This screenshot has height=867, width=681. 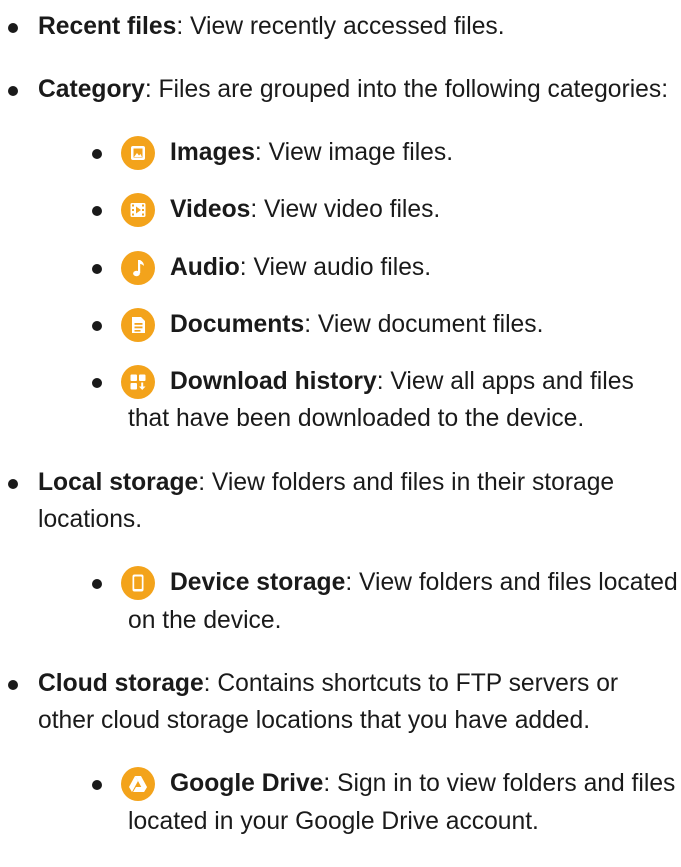 I want to click on term-documents: Documents, so click(x=237, y=324).